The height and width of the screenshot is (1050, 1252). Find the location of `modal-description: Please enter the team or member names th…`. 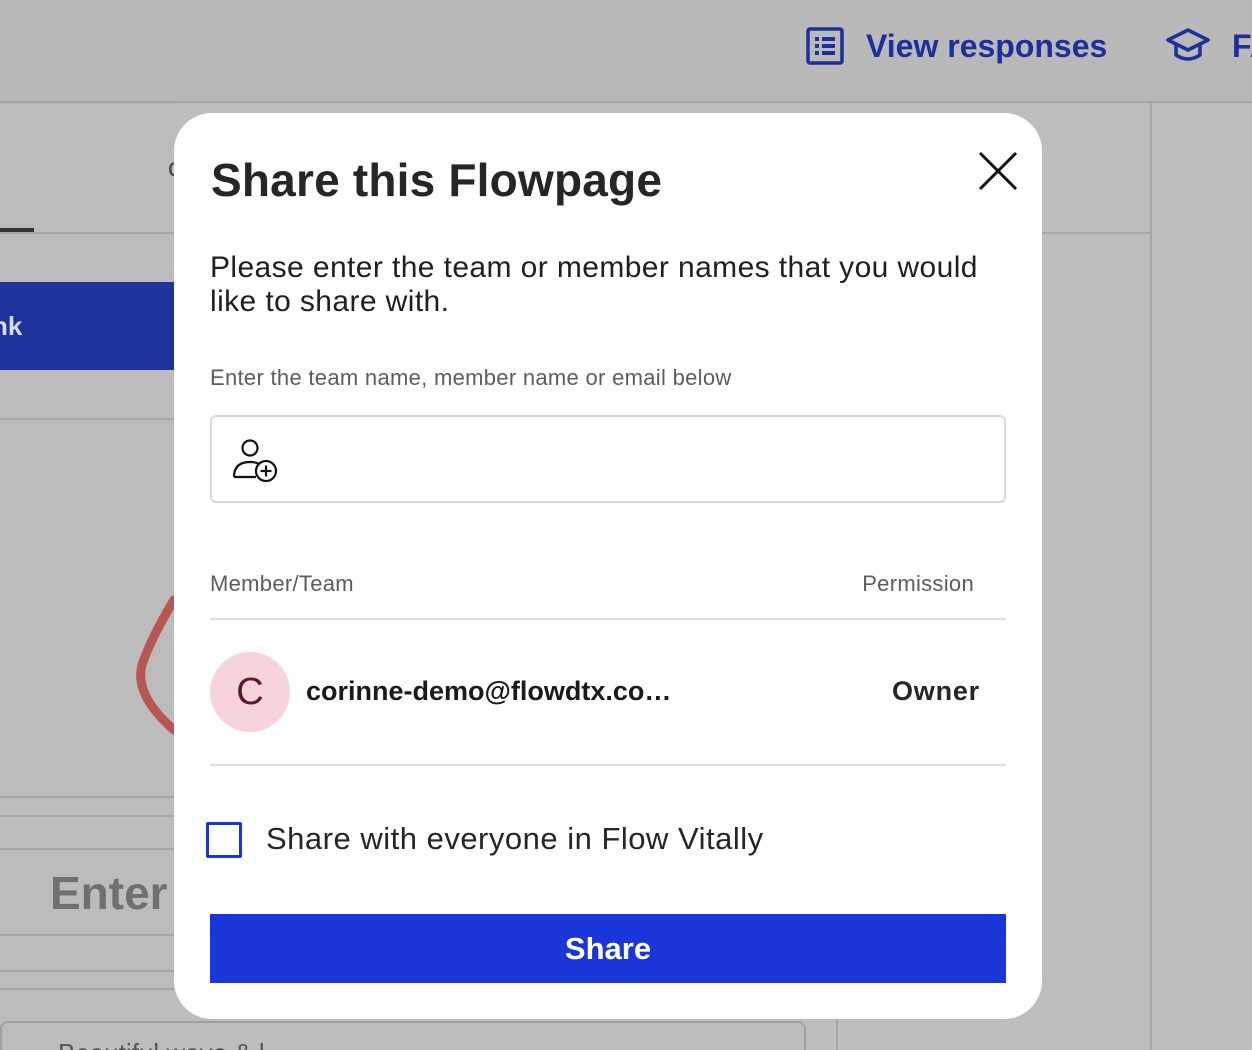

modal-description: Please enter the team or member names th… is located at coordinates (594, 284).